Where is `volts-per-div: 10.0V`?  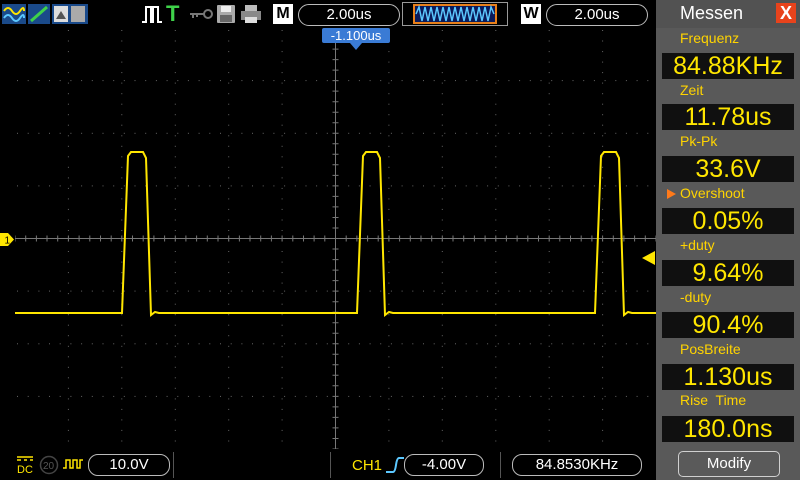 volts-per-div: 10.0V is located at coordinates (129, 465).